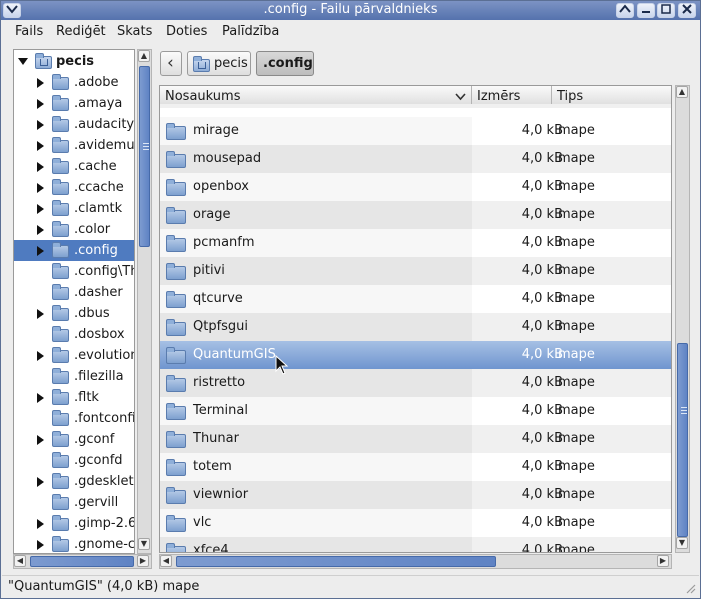 Image resolution: width=701 pixels, height=599 pixels. I want to click on tree-item: .color, so click(74, 229).